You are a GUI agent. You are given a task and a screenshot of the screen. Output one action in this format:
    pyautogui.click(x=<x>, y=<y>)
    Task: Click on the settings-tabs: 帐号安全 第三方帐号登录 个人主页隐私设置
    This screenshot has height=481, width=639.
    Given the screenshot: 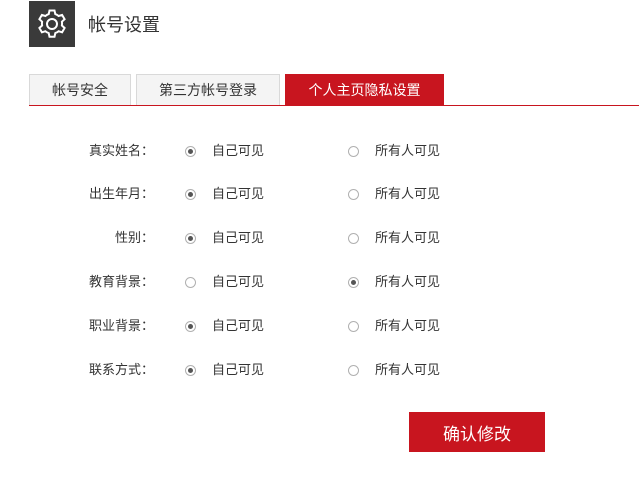 What is the action you would take?
    pyautogui.click(x=239, y=89)
    